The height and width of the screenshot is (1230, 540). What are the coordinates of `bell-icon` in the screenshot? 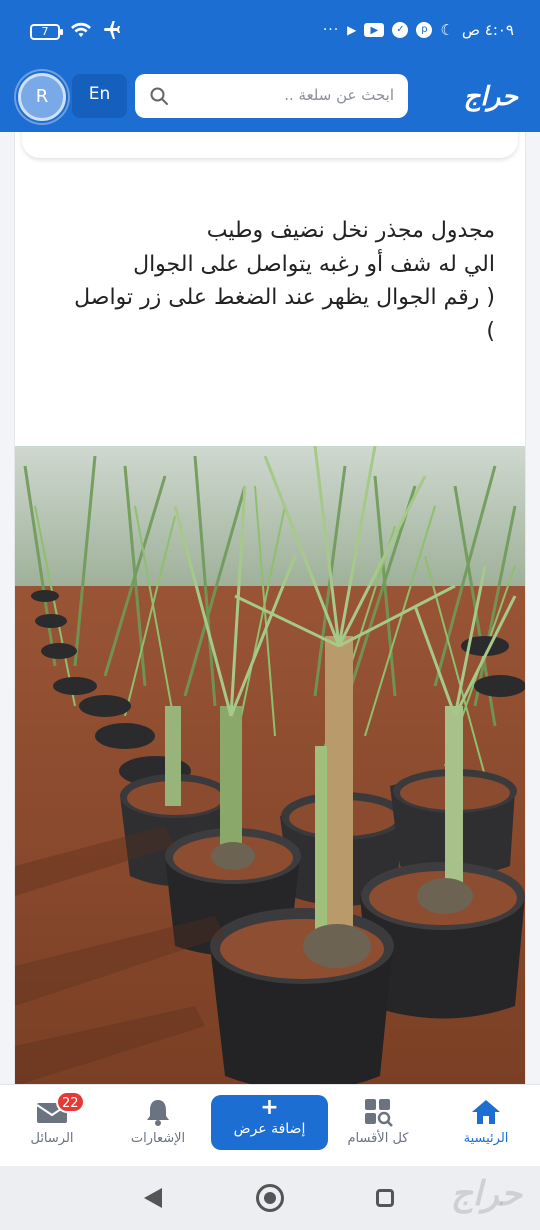 It's located at (158, 1113).